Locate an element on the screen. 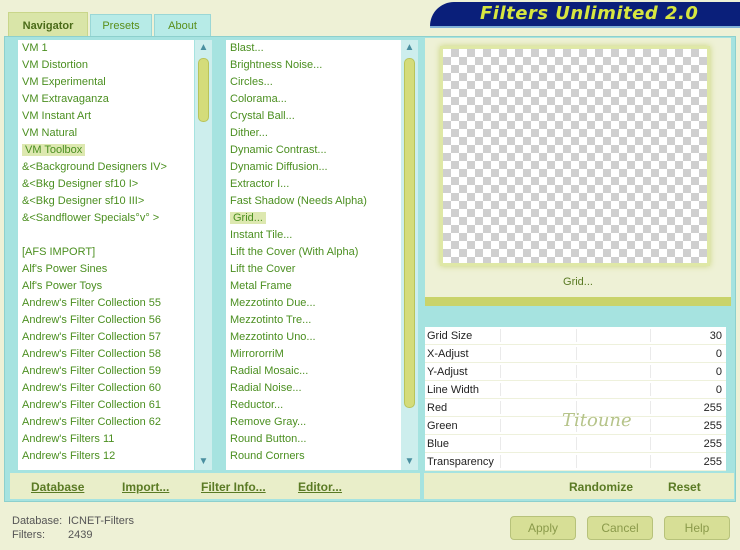 The image size is (740, 550). parameter-row: Transparency 255 is located at coordinates (575, 462).